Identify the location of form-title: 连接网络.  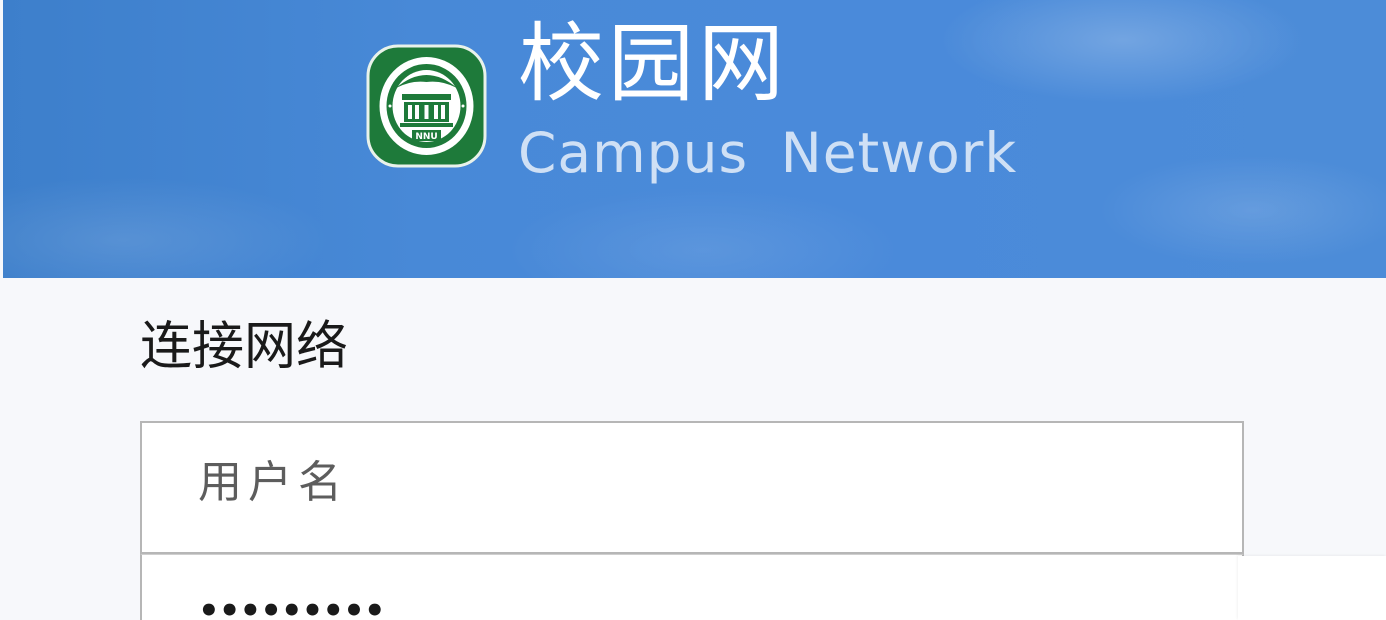
(244, 347).